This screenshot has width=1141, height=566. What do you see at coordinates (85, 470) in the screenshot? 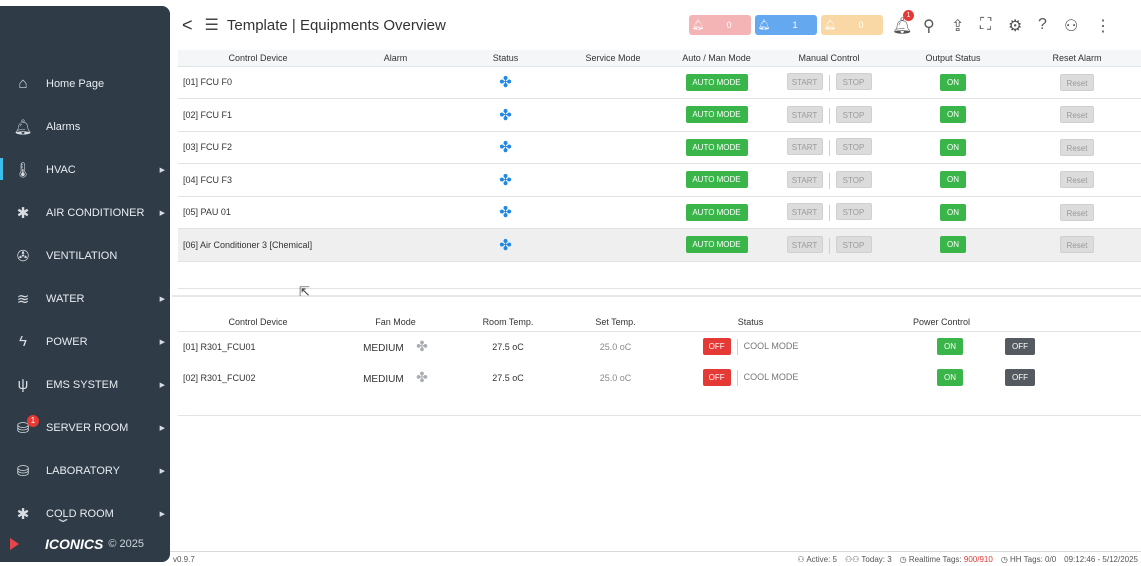
I see `sidebar-item: ⛁ LABORATORY ▶` at bounding box center [85, 470].